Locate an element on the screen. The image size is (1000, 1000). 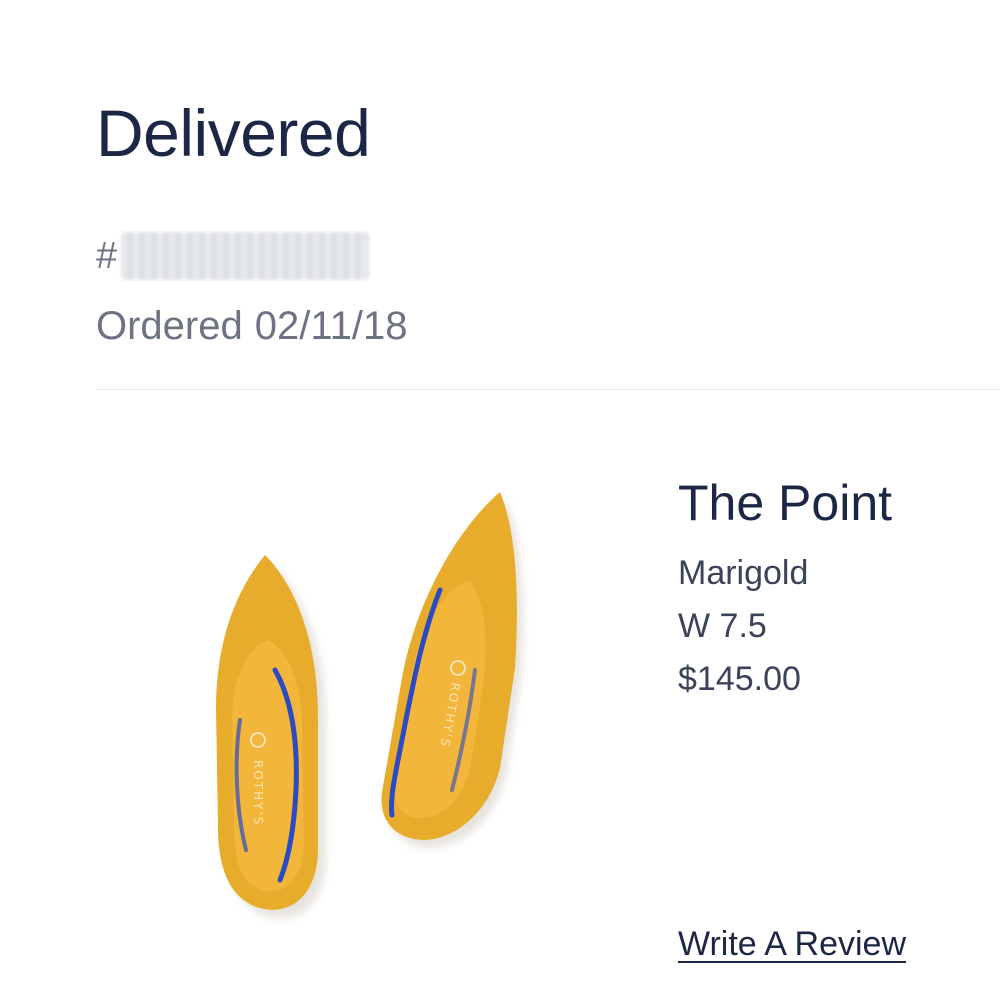
section-divider is located at coordinates (548, 389).